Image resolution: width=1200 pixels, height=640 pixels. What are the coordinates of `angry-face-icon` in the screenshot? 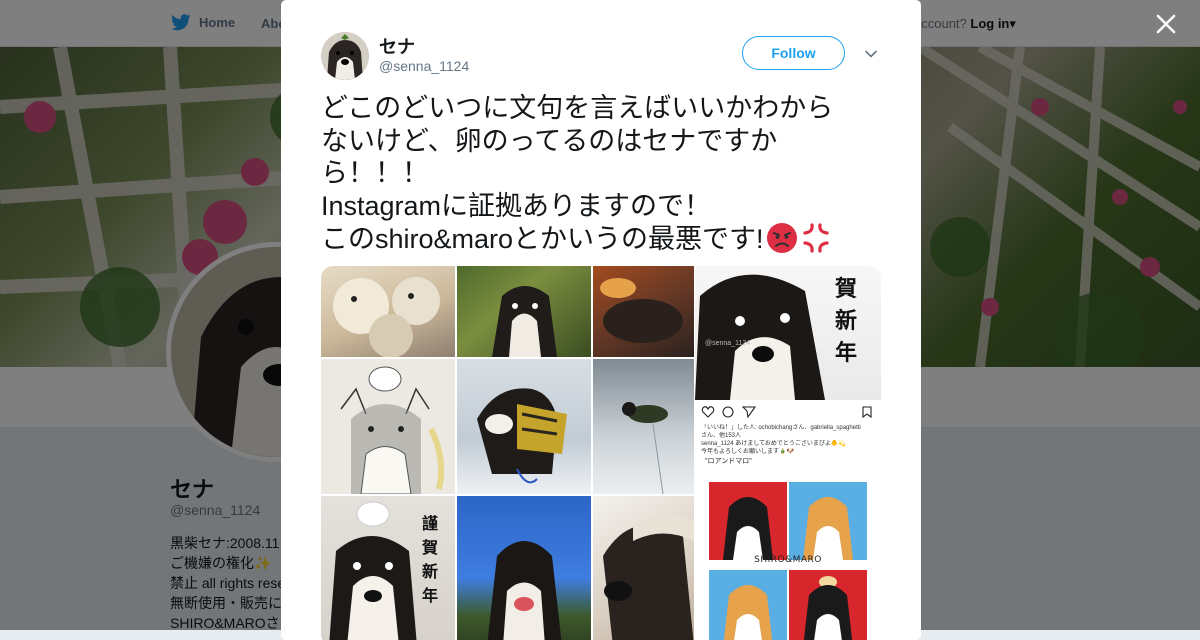 It's located at (781, 238).